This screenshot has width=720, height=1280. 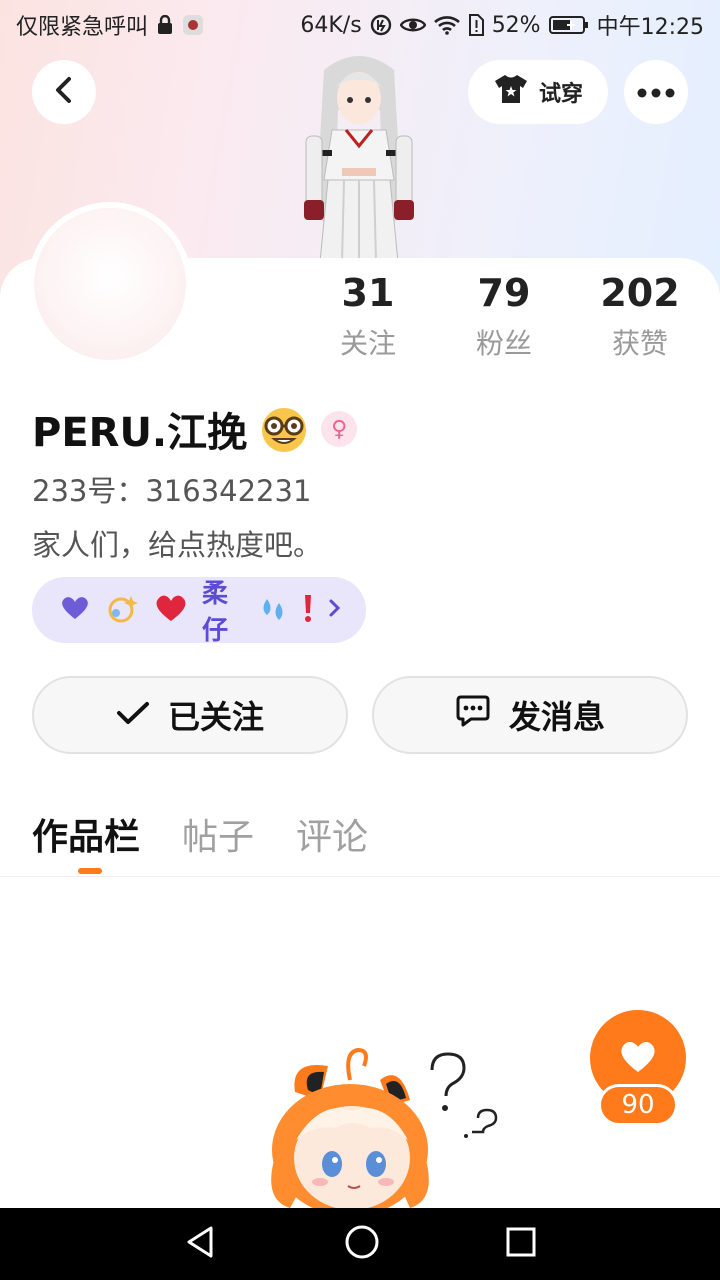 I want to click on username: PERU.江挽, so click(x=140, y=433).